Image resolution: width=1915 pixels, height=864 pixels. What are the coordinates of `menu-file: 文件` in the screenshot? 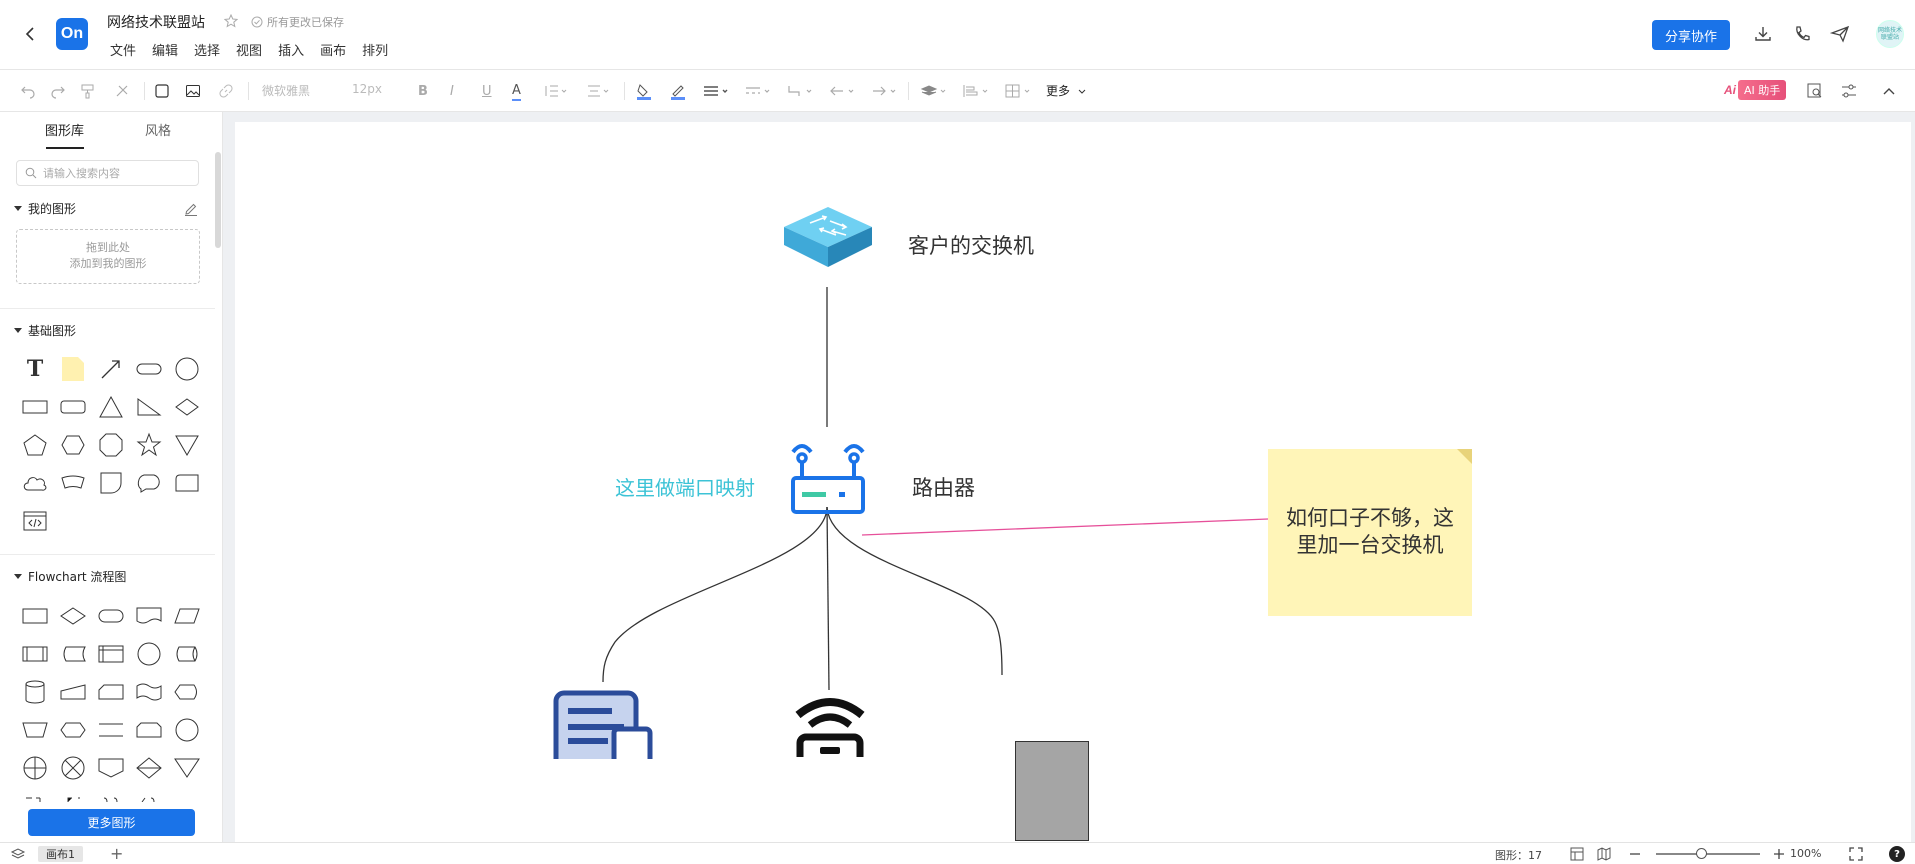 It's located at (123, 49).